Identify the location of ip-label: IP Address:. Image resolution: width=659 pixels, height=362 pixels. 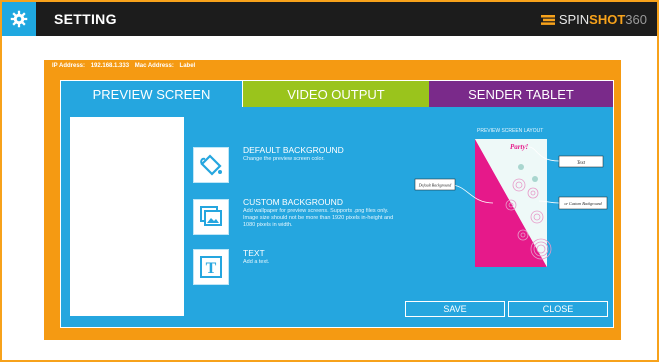
(69, 66).